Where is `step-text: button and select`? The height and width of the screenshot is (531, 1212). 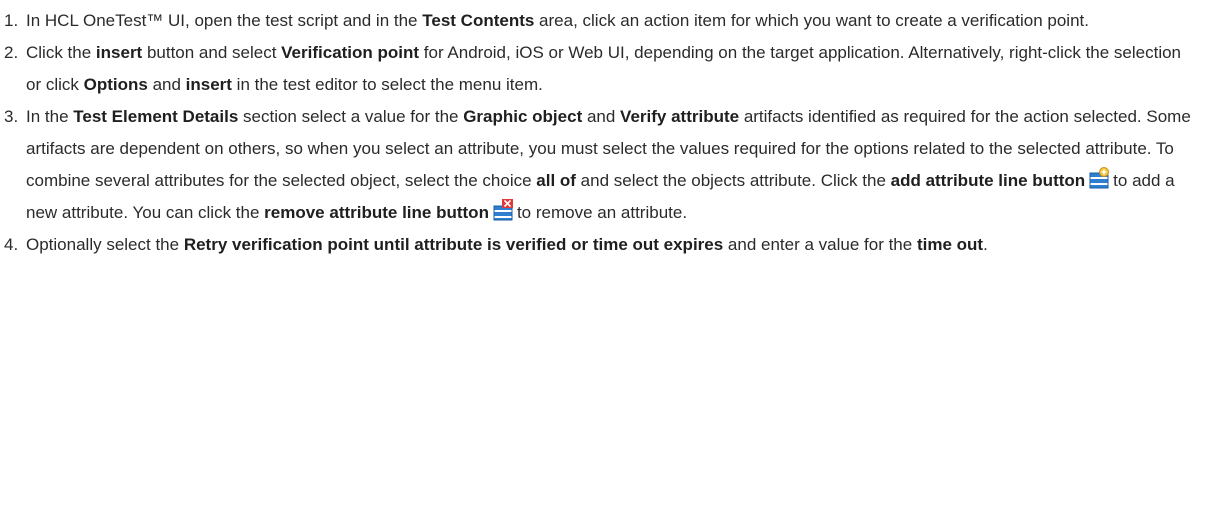 step-text: button and select is located at coordinates (212, 52).